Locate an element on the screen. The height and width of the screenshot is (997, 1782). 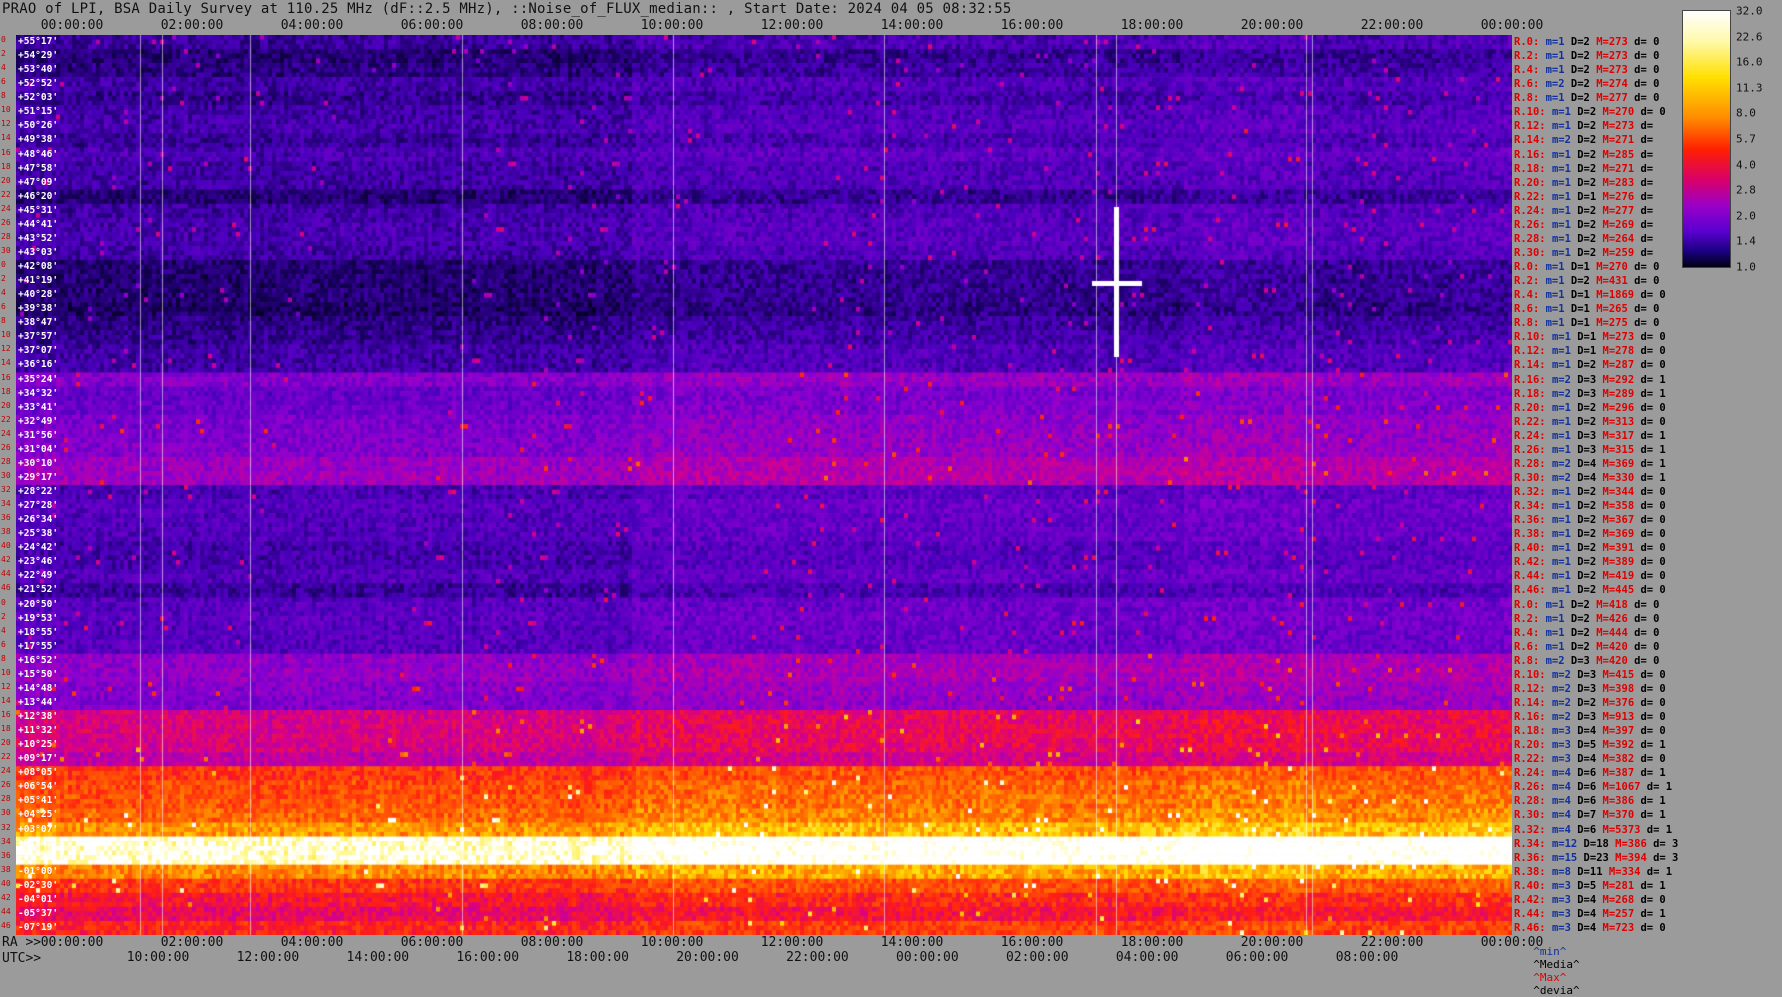
row-stat-r: R.8: is located at coordinates (1530, 98).